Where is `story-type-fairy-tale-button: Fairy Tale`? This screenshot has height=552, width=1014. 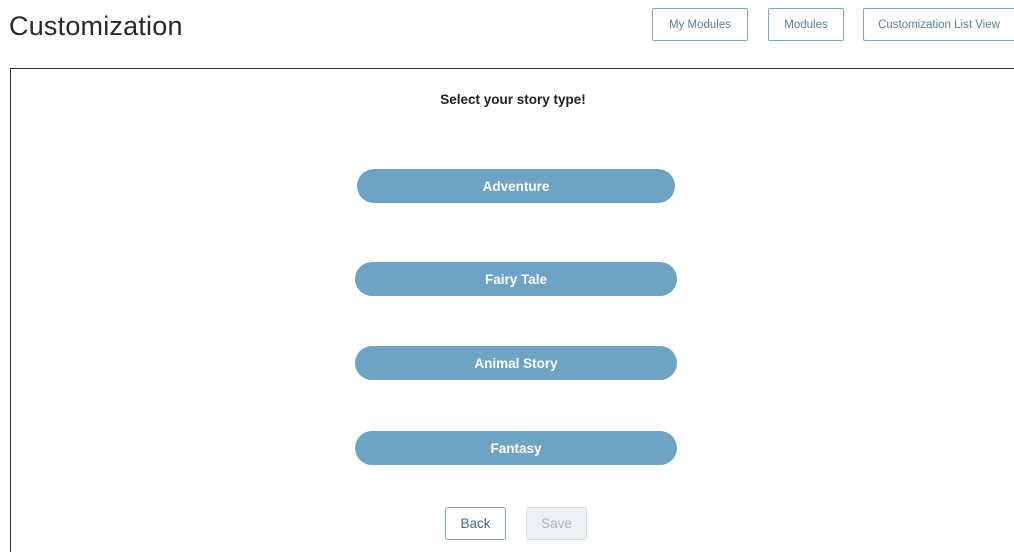
story-type-fairy-tale-button: Fairy Tale is located at coordinates (516, 279).